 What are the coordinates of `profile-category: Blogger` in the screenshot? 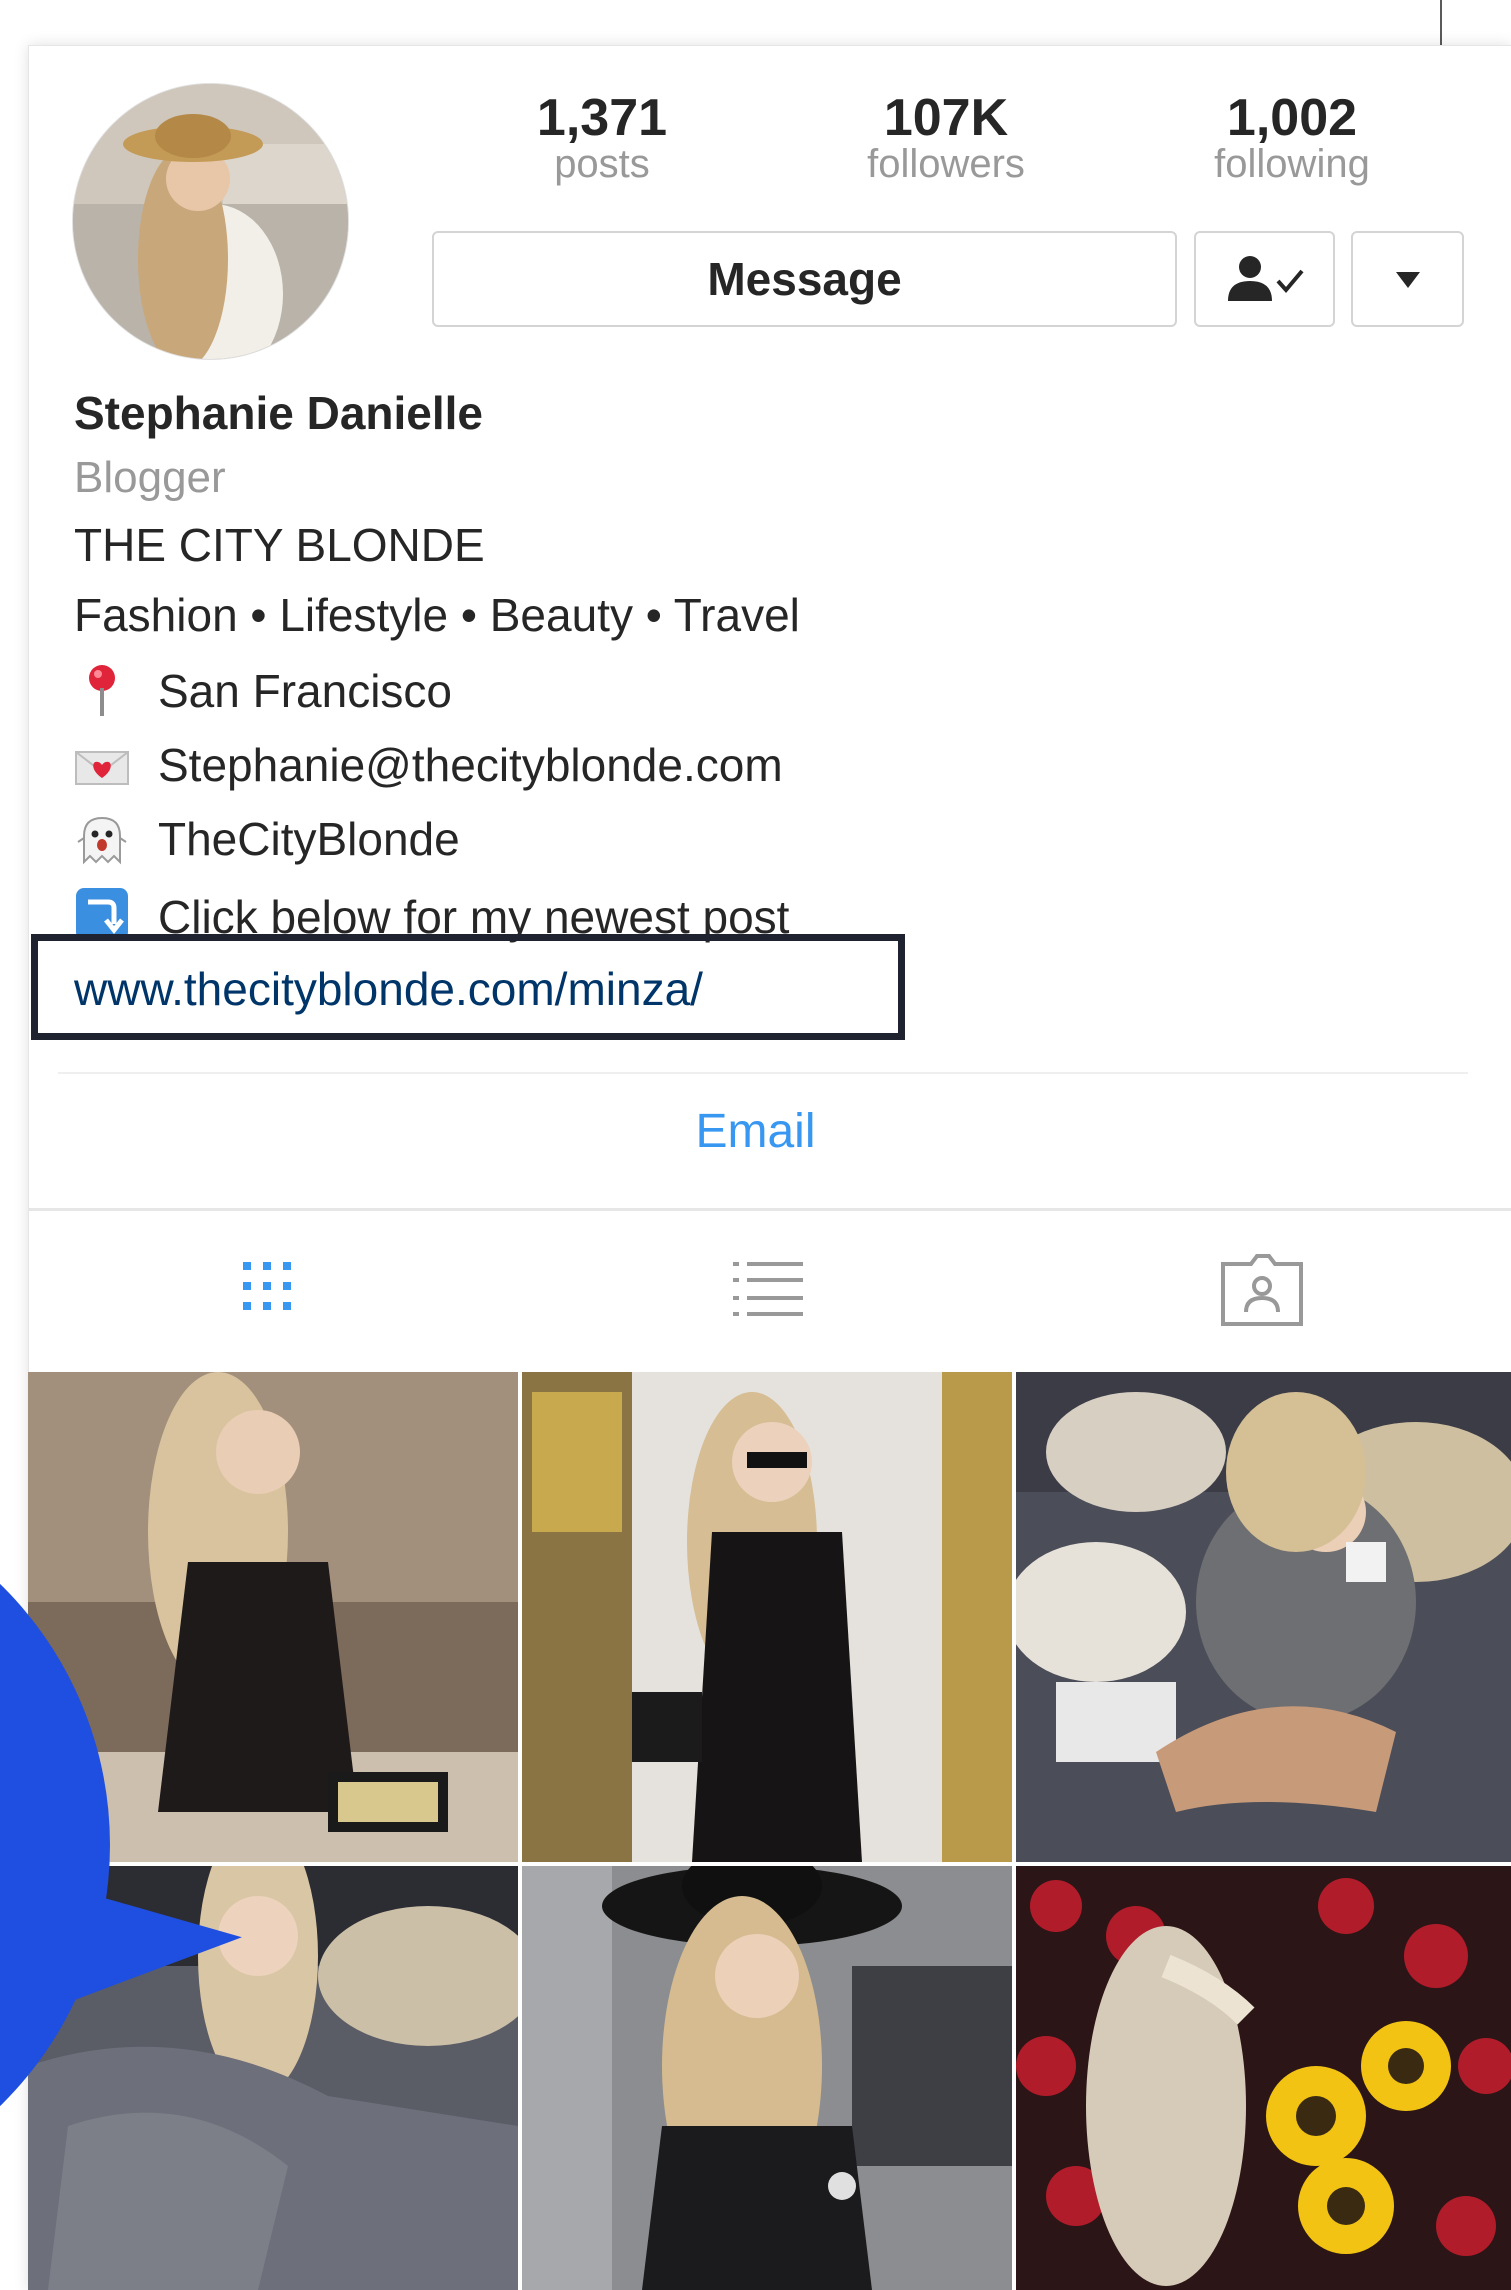 It's located at (150, 477).